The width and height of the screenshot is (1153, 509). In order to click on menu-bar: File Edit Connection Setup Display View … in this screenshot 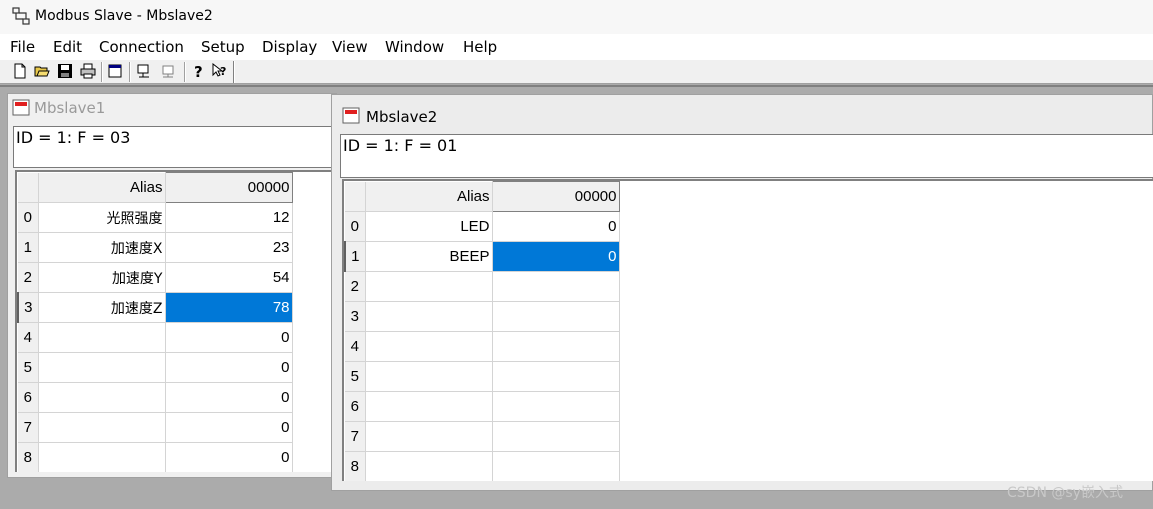, I will do `click(576, 47)`.